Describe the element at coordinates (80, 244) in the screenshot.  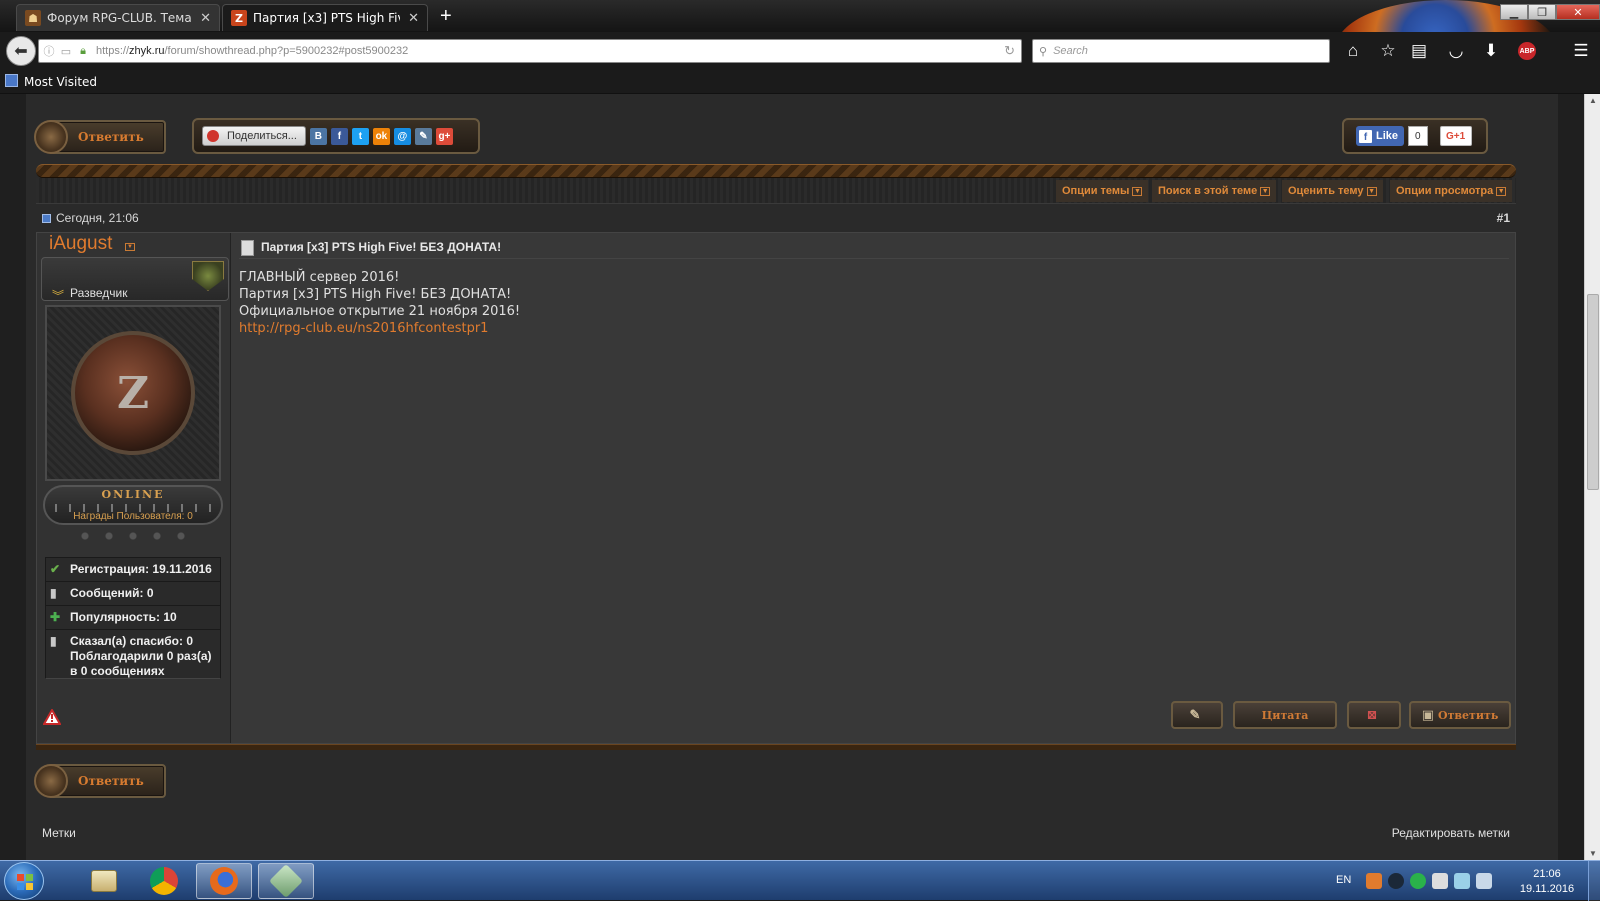
I see `username-link: iAugust` at that location.